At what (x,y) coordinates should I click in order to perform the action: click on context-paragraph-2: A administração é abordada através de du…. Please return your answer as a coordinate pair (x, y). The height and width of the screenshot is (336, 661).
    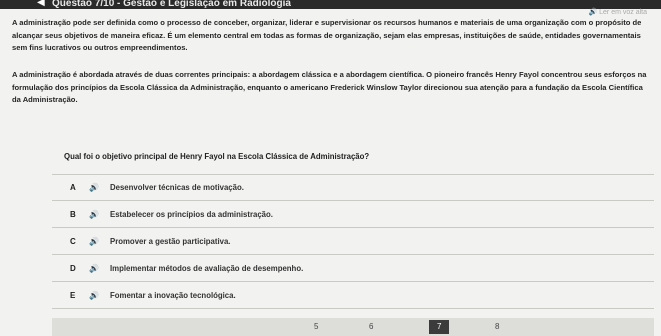
    Looking at the image, I should click on (329, 87).